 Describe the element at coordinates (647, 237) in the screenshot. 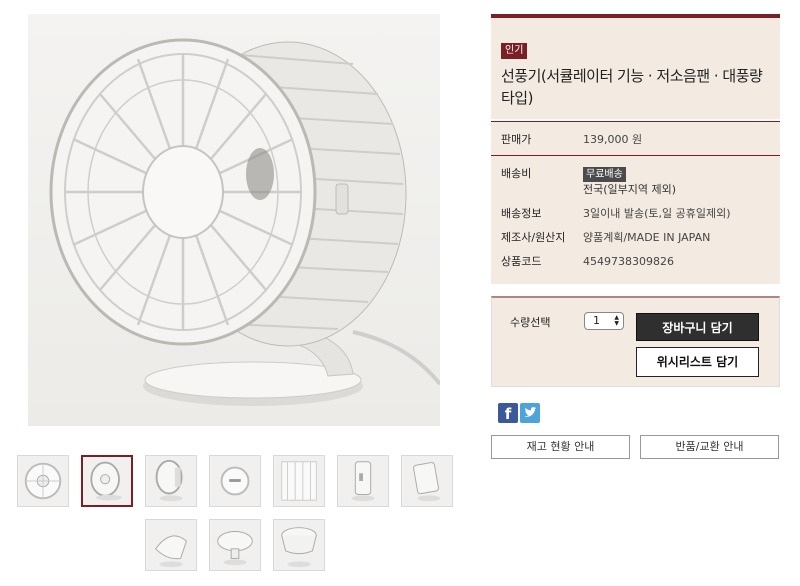

I see `detail-value: 양품계획/MADE IN JAPAN` at that location.